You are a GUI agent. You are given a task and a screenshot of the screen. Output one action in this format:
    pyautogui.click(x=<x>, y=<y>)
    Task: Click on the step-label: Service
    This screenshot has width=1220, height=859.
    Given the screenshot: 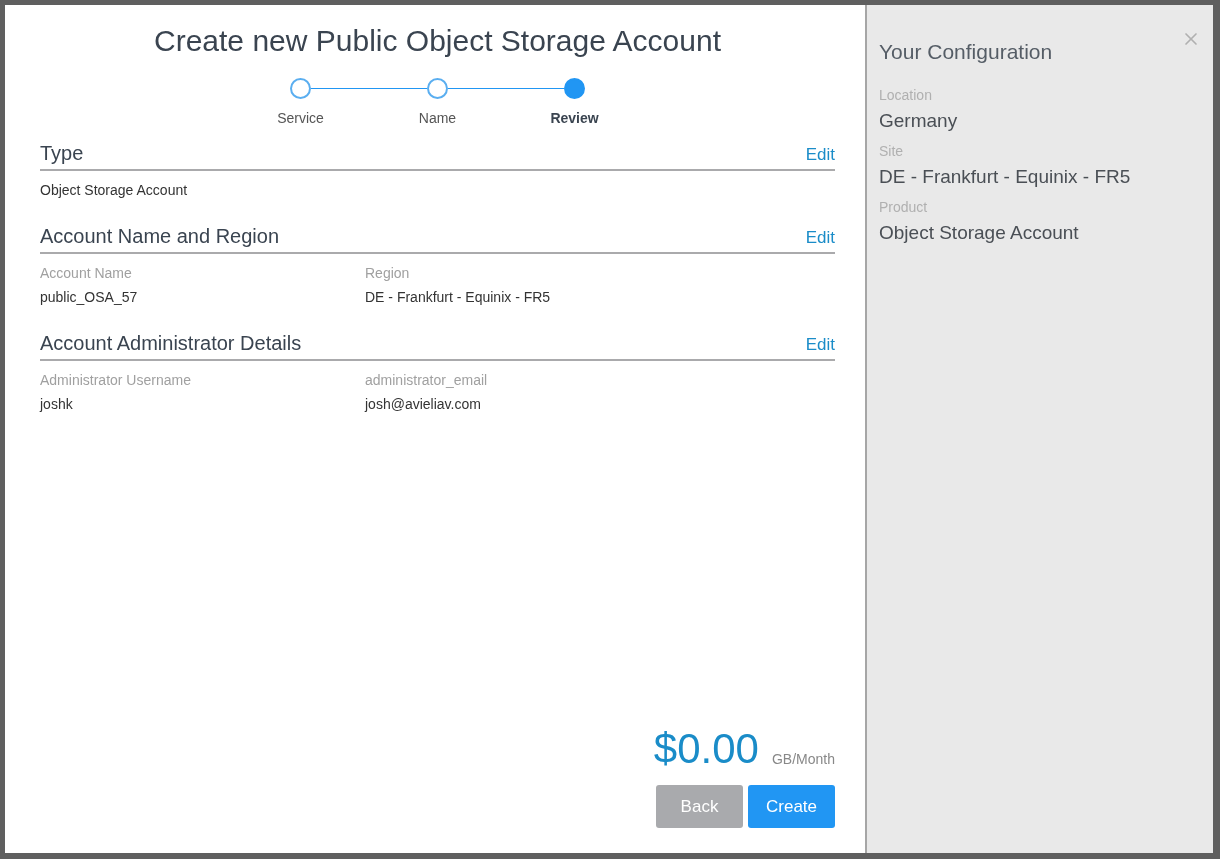 What is the action you would take?
    pyautogui.click(x=300, y=118)
    